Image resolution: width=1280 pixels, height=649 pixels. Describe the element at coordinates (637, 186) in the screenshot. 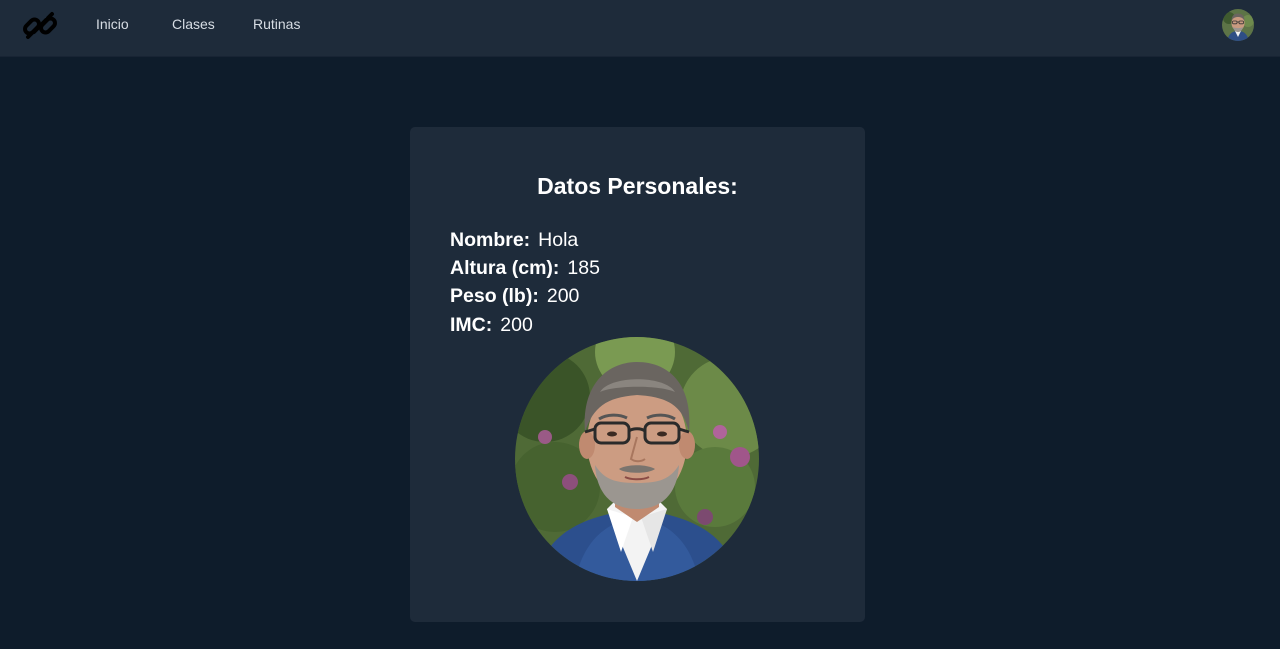

I see `card-title: Datos Personales:` at that location.